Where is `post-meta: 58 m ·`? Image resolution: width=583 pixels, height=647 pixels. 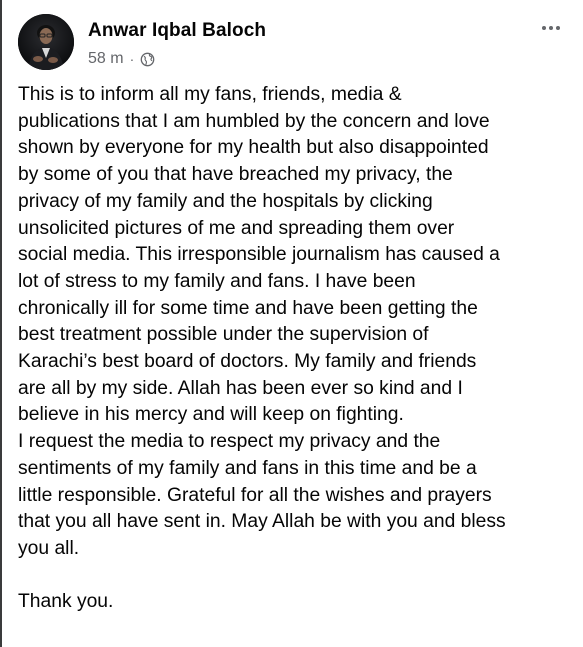
post-meta: 58 m · is located at coordinates (121, 59).